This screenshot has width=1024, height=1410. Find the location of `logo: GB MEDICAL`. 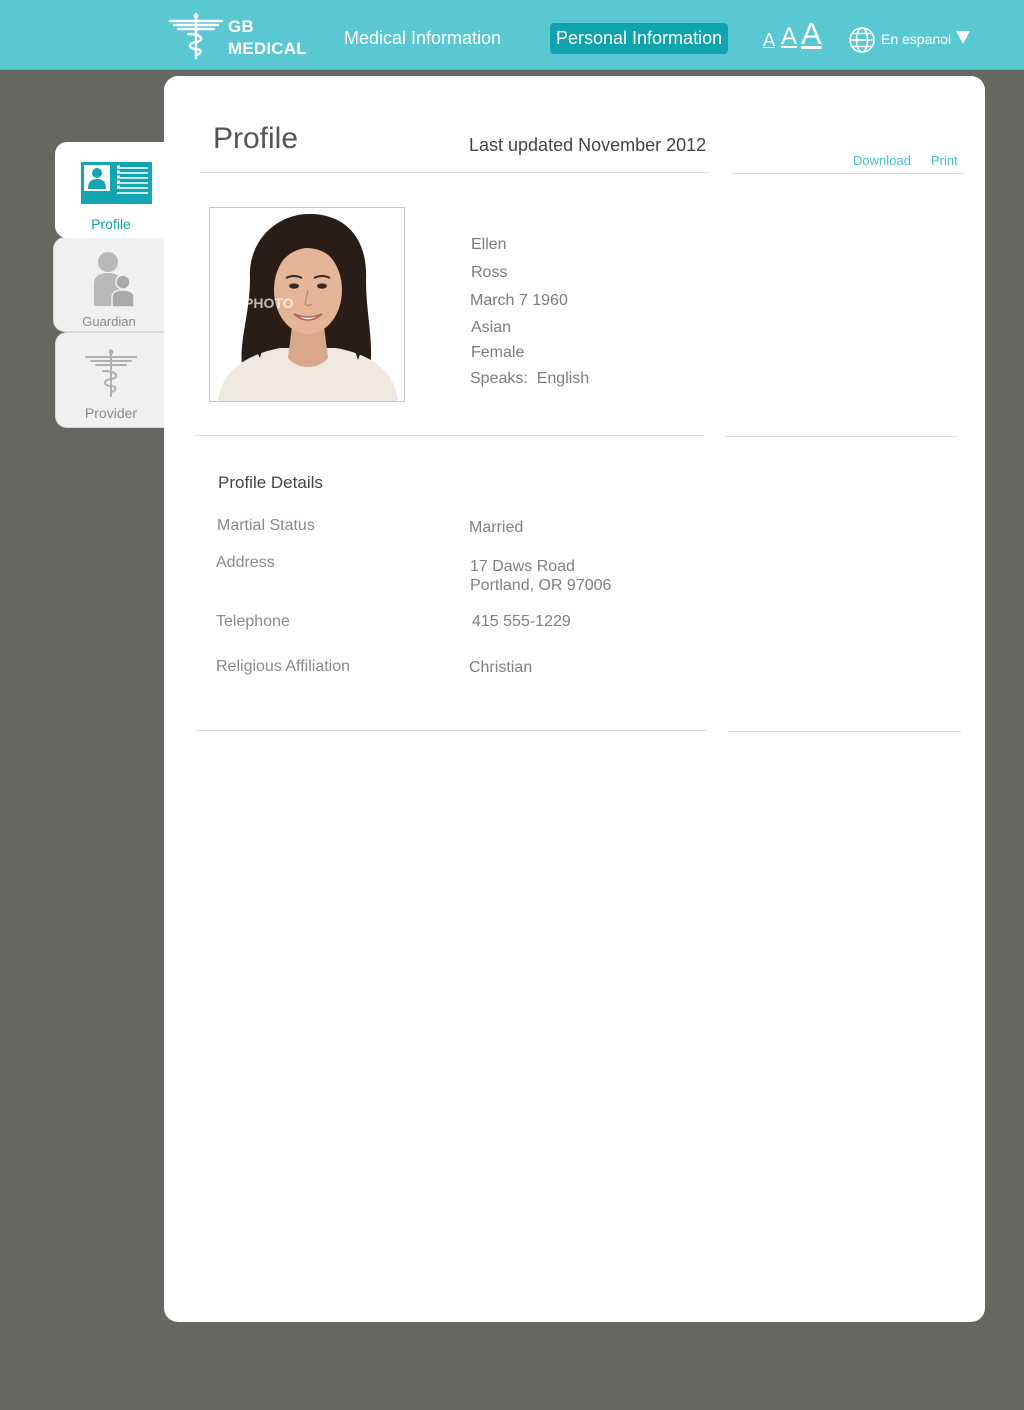

logo: GB MEDICAL is located at coordinates (243, 36).